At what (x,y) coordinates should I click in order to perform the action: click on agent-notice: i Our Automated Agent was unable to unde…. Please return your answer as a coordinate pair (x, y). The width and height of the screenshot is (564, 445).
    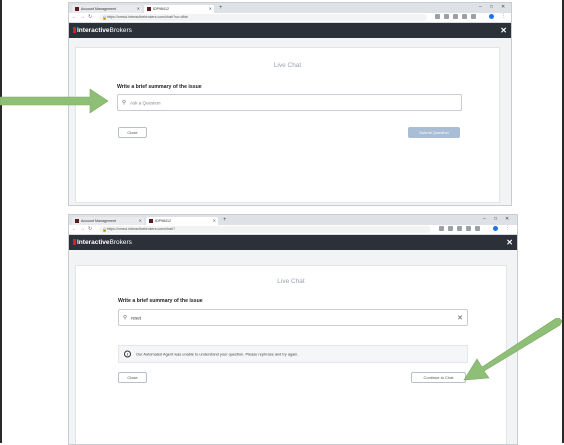
    Looking at the image, I should click on (293, 354).